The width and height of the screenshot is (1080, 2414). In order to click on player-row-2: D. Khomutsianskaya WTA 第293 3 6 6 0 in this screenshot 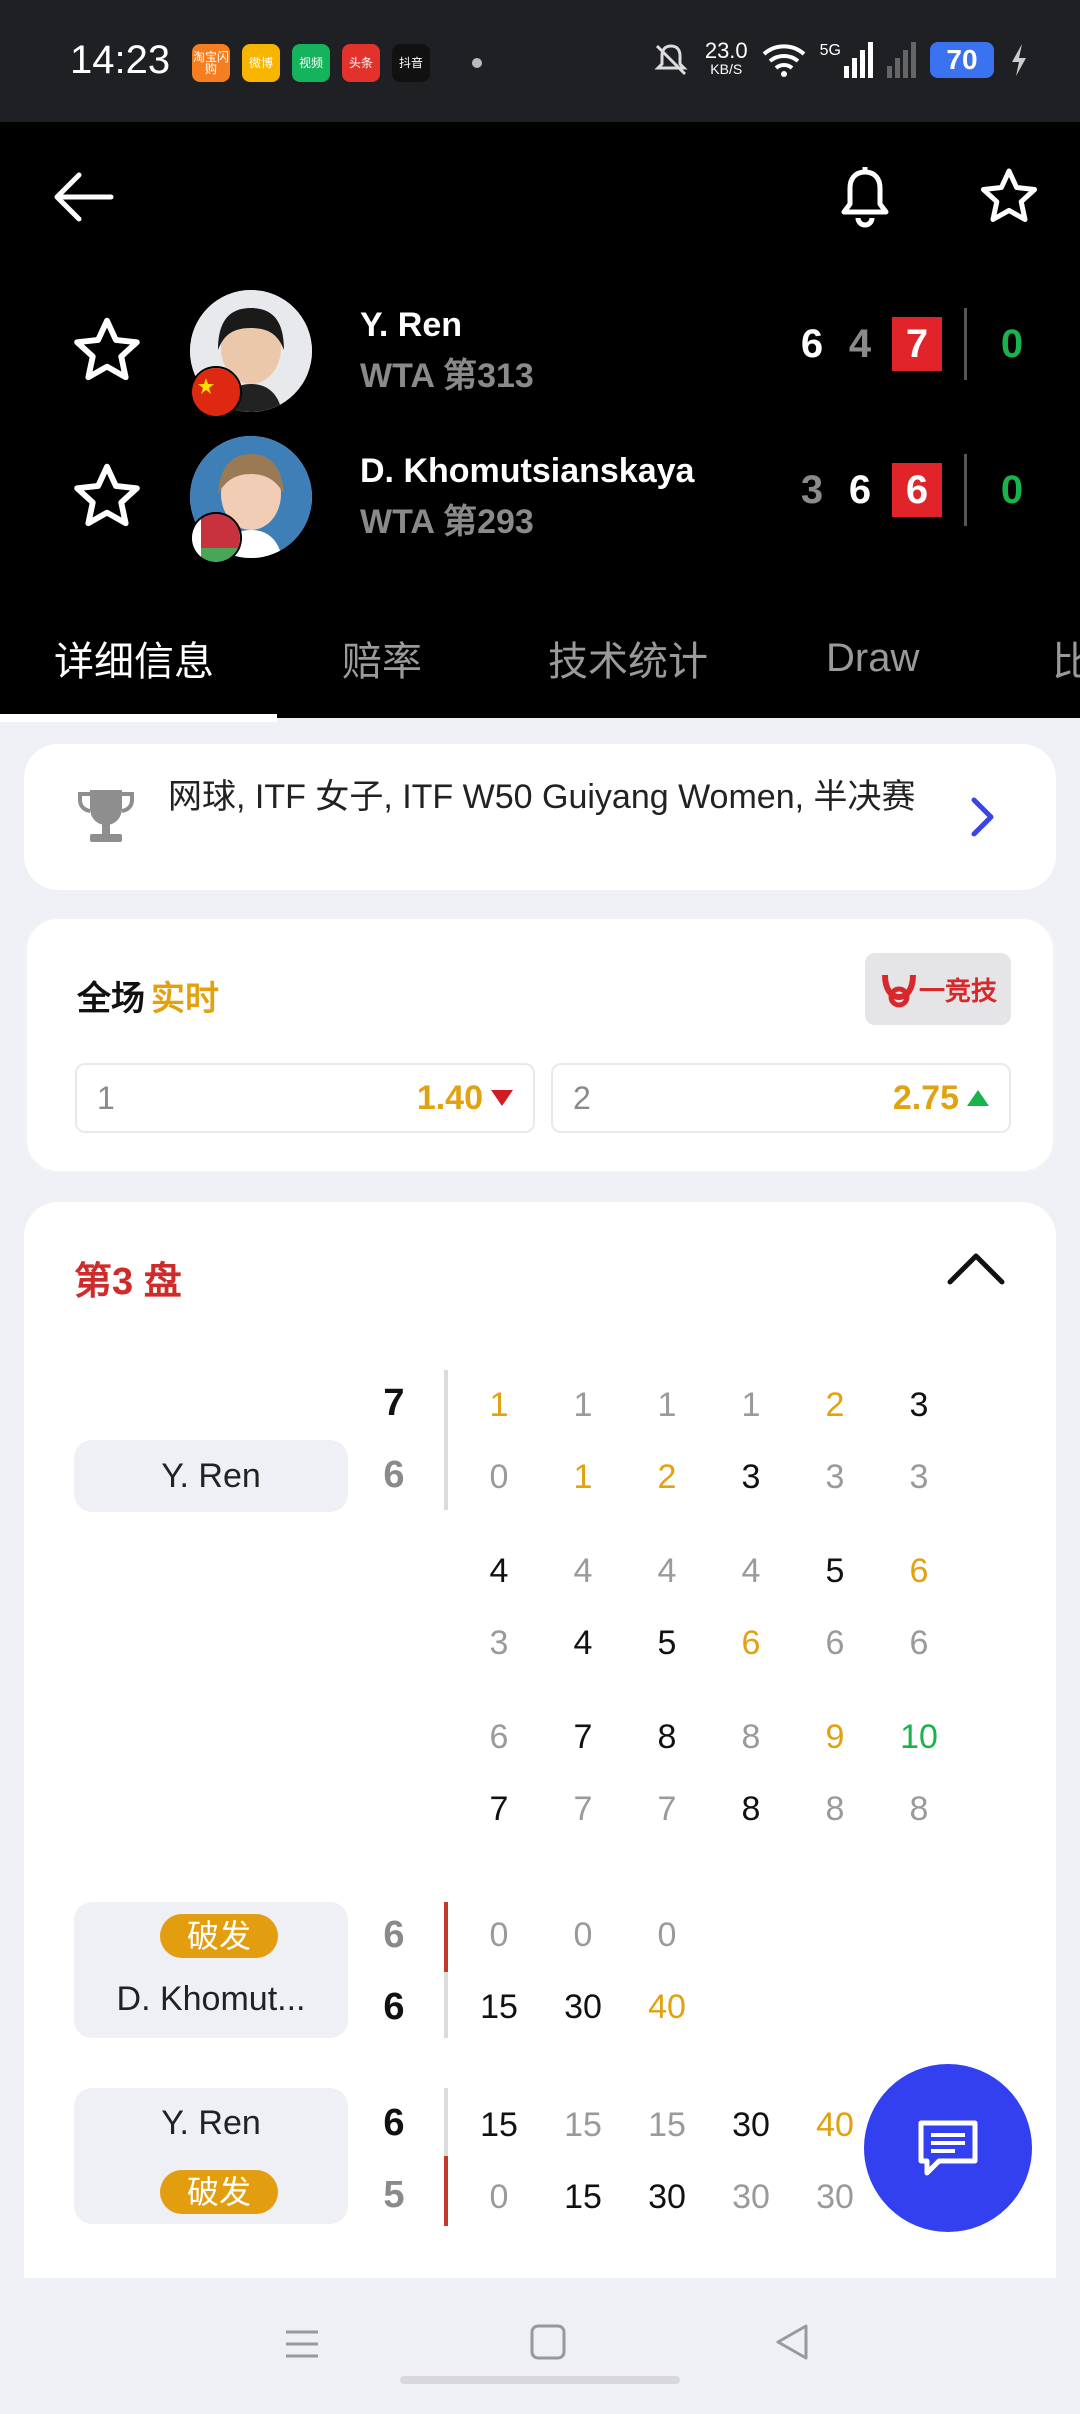, I will do `click(540, 498)`.